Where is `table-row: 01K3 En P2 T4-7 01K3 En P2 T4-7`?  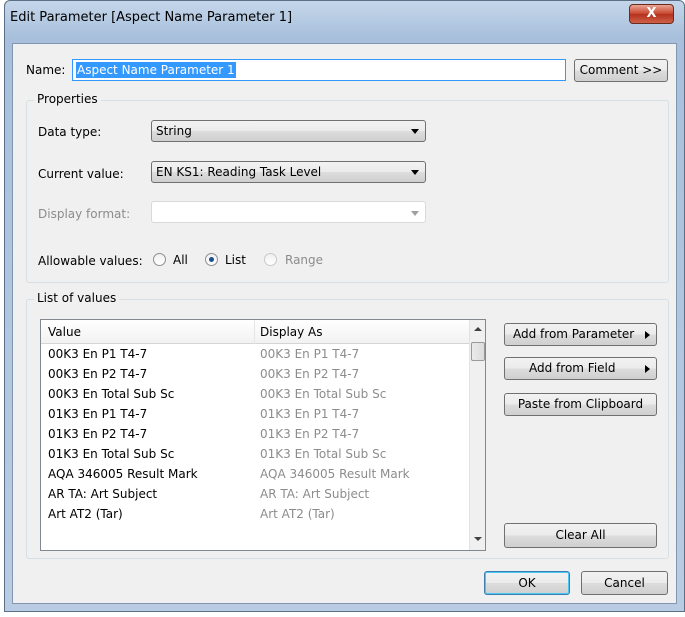 table-row: 01K3 En P2 T4-7 01K3 En P2 T4-7 is located at coordinates (255, 434).